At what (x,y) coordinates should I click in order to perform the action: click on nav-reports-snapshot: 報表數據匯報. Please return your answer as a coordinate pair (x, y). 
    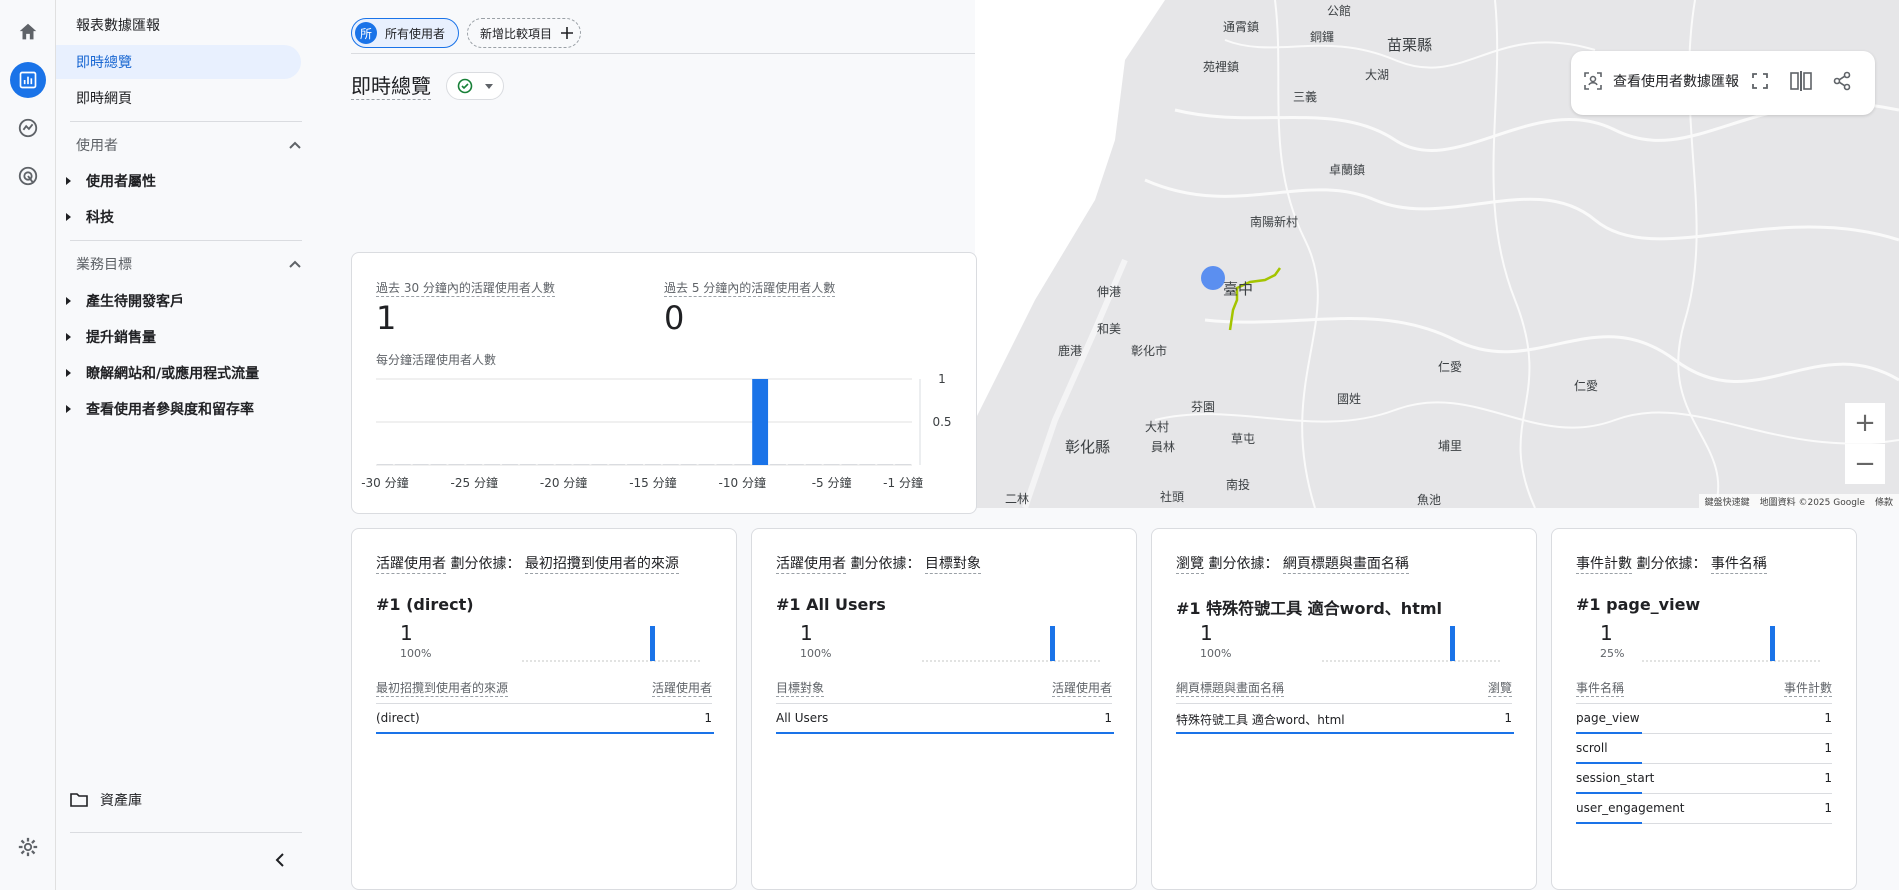
    Looking at the image, I should click on (178, 25).